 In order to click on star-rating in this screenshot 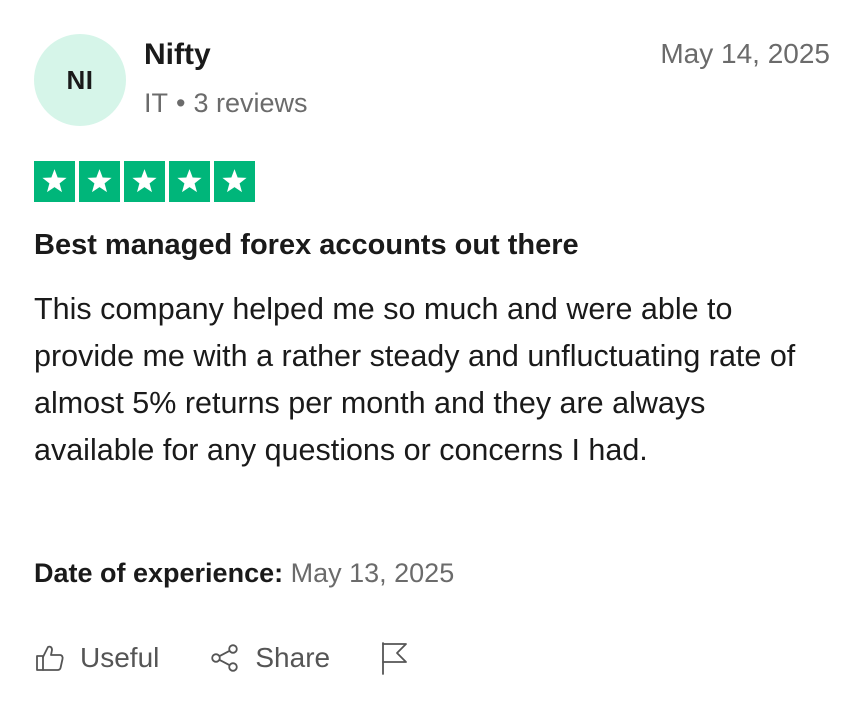, I will do `click(144, 181)`.